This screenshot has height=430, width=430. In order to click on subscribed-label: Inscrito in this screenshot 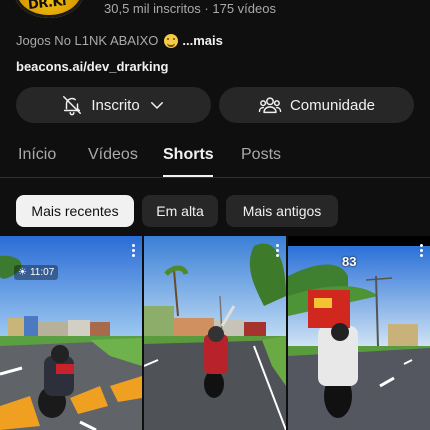, I will do `click(115, 105)`.